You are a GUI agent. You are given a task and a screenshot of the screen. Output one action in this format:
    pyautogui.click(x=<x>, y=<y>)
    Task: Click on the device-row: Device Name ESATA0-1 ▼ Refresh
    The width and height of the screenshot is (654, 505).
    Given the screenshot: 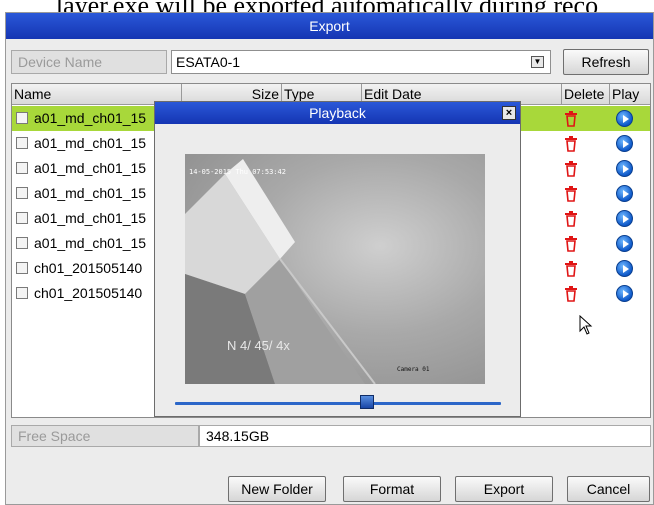 What is the action you would take?
    pyautogui.click(x=331, y=62)
    